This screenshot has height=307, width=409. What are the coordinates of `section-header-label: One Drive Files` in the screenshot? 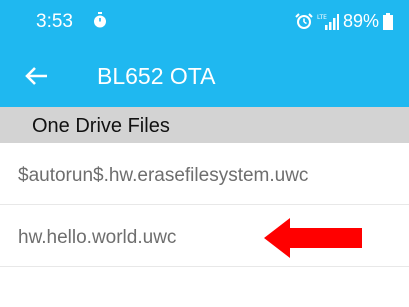 It's located at (101, 126).